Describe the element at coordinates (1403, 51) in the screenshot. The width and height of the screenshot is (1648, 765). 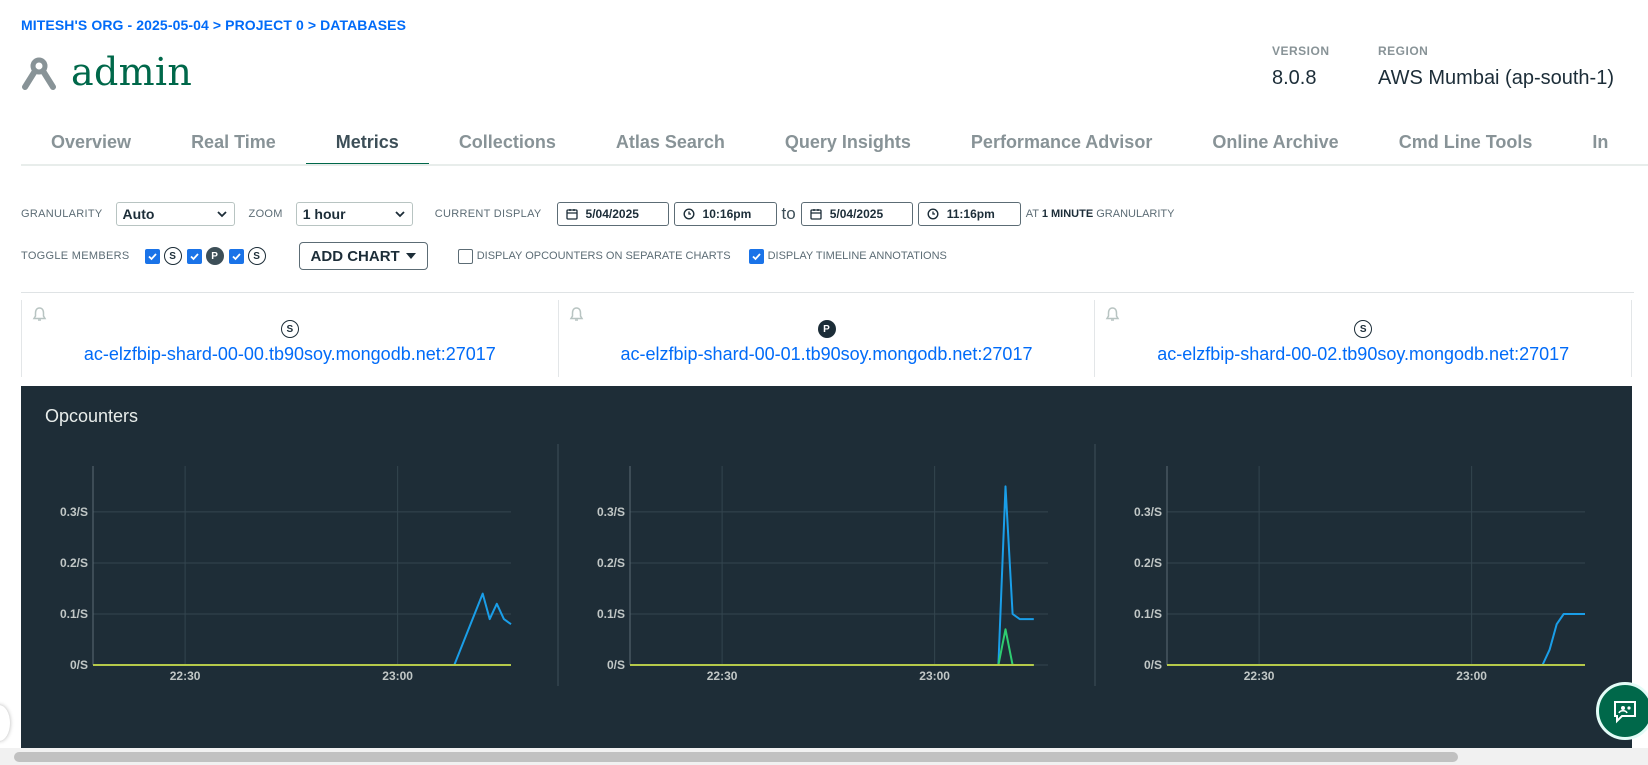
I see `region-label: REGION` at that location.